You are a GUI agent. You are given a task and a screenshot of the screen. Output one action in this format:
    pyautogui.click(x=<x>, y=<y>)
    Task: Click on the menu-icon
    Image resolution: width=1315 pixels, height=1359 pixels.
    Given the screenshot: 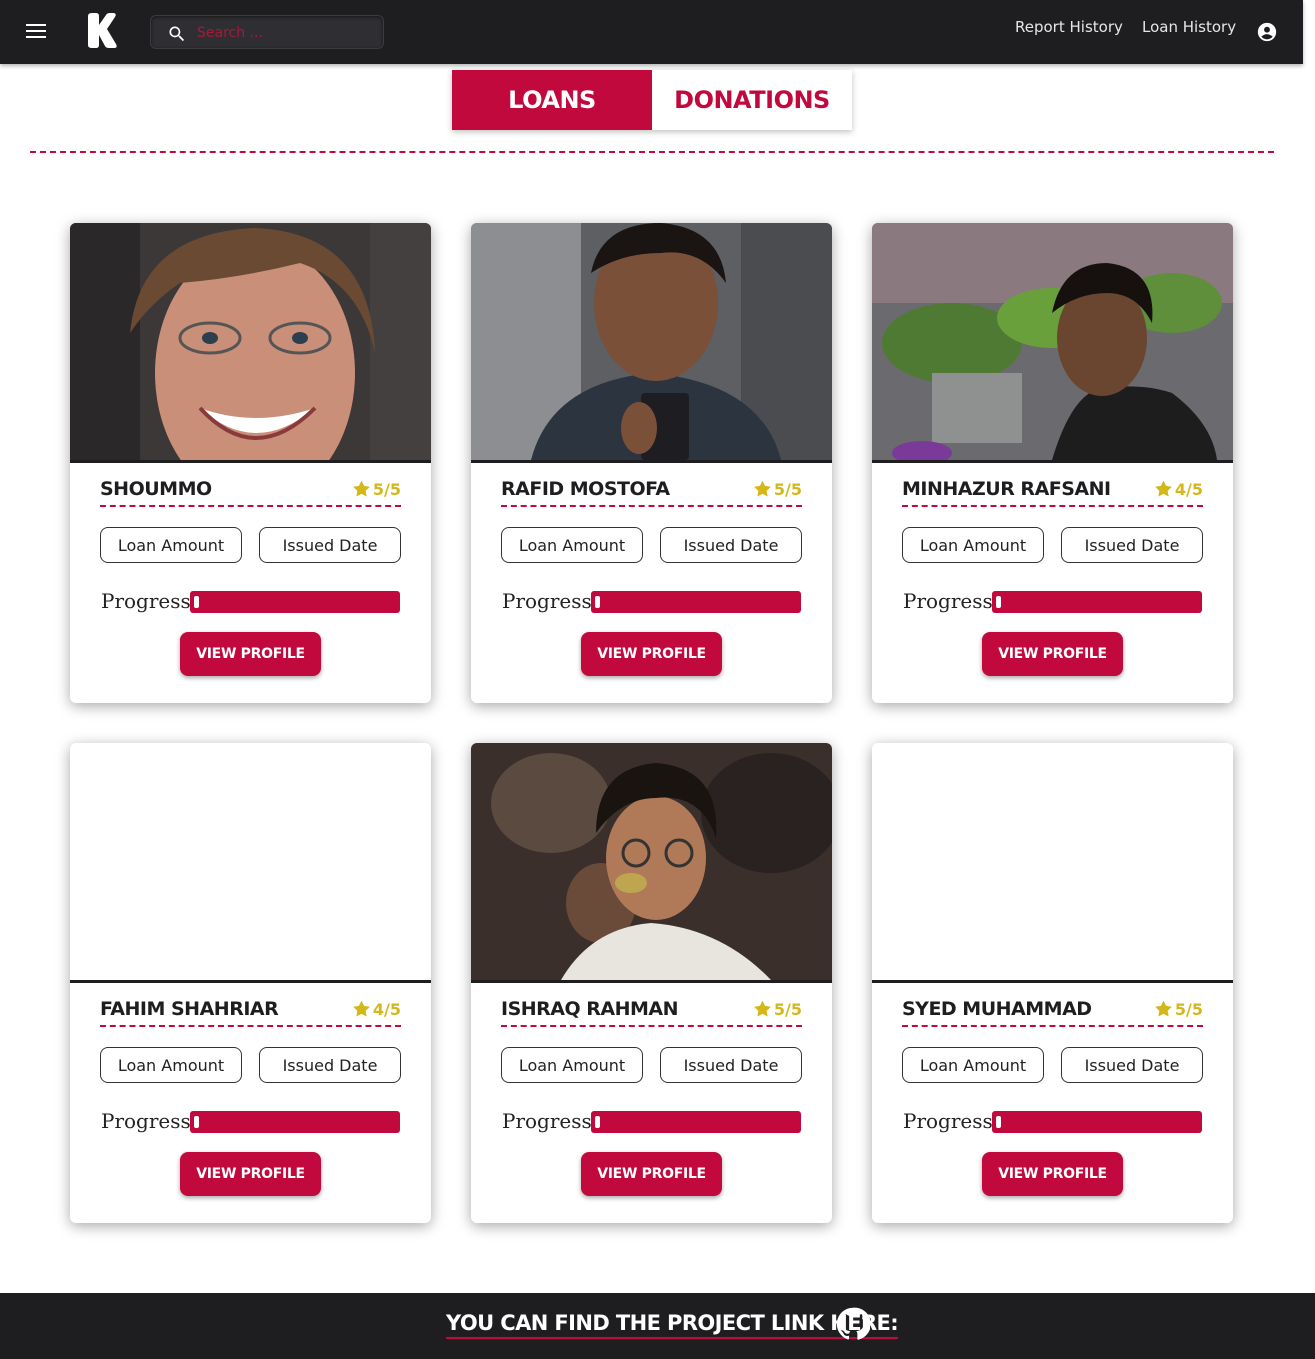 What is the action you would take?
    pyautogui.click(x=36, y=32)
    